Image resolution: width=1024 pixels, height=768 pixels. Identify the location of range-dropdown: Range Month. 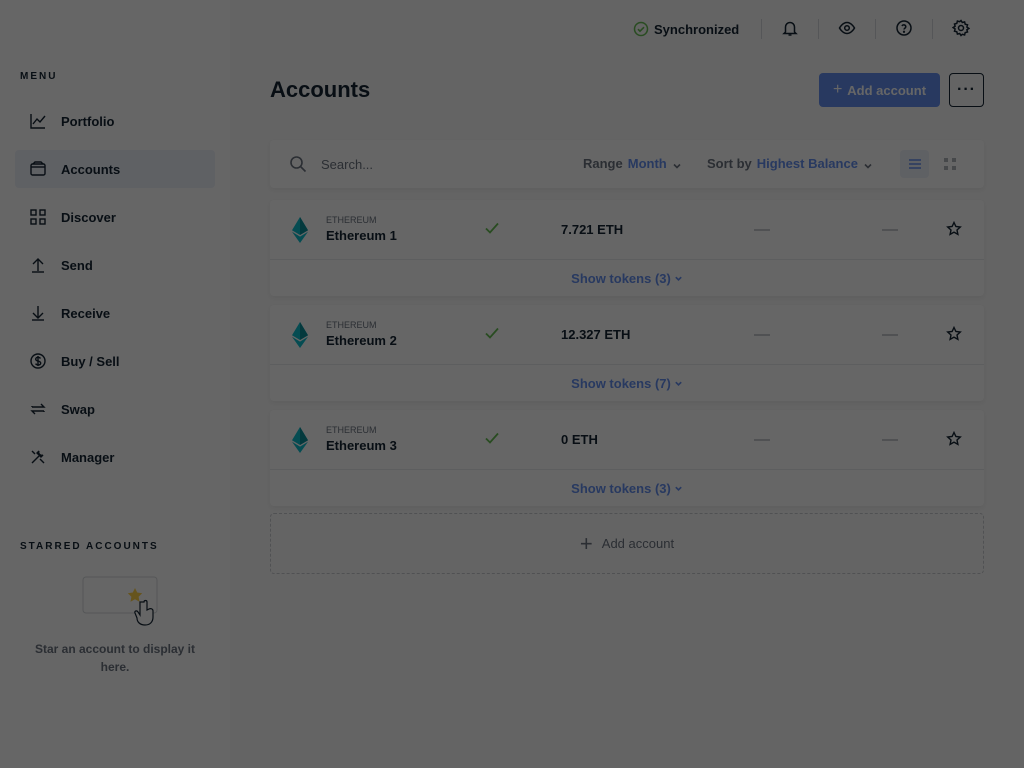
(632, 163).